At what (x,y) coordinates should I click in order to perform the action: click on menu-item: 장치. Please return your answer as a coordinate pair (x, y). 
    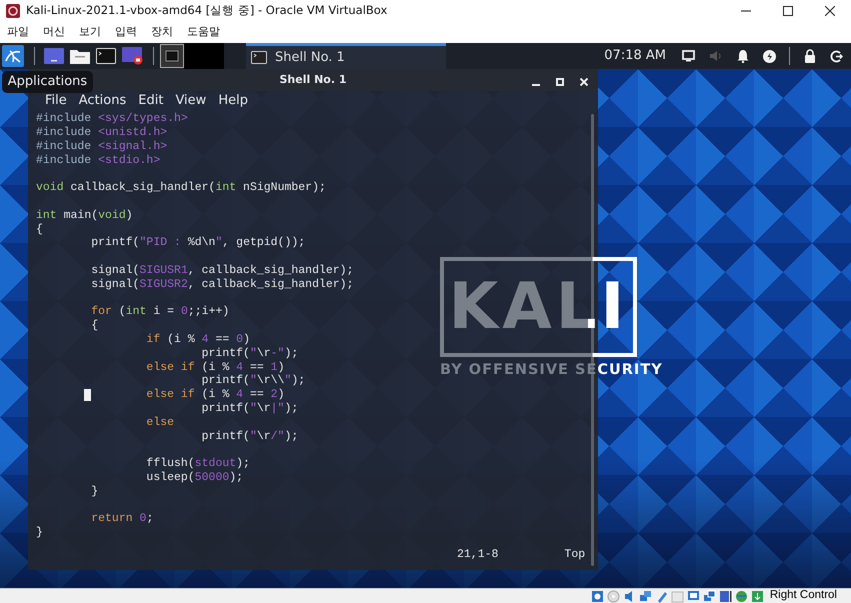
    Looking at the image, I should click on (162, 32).